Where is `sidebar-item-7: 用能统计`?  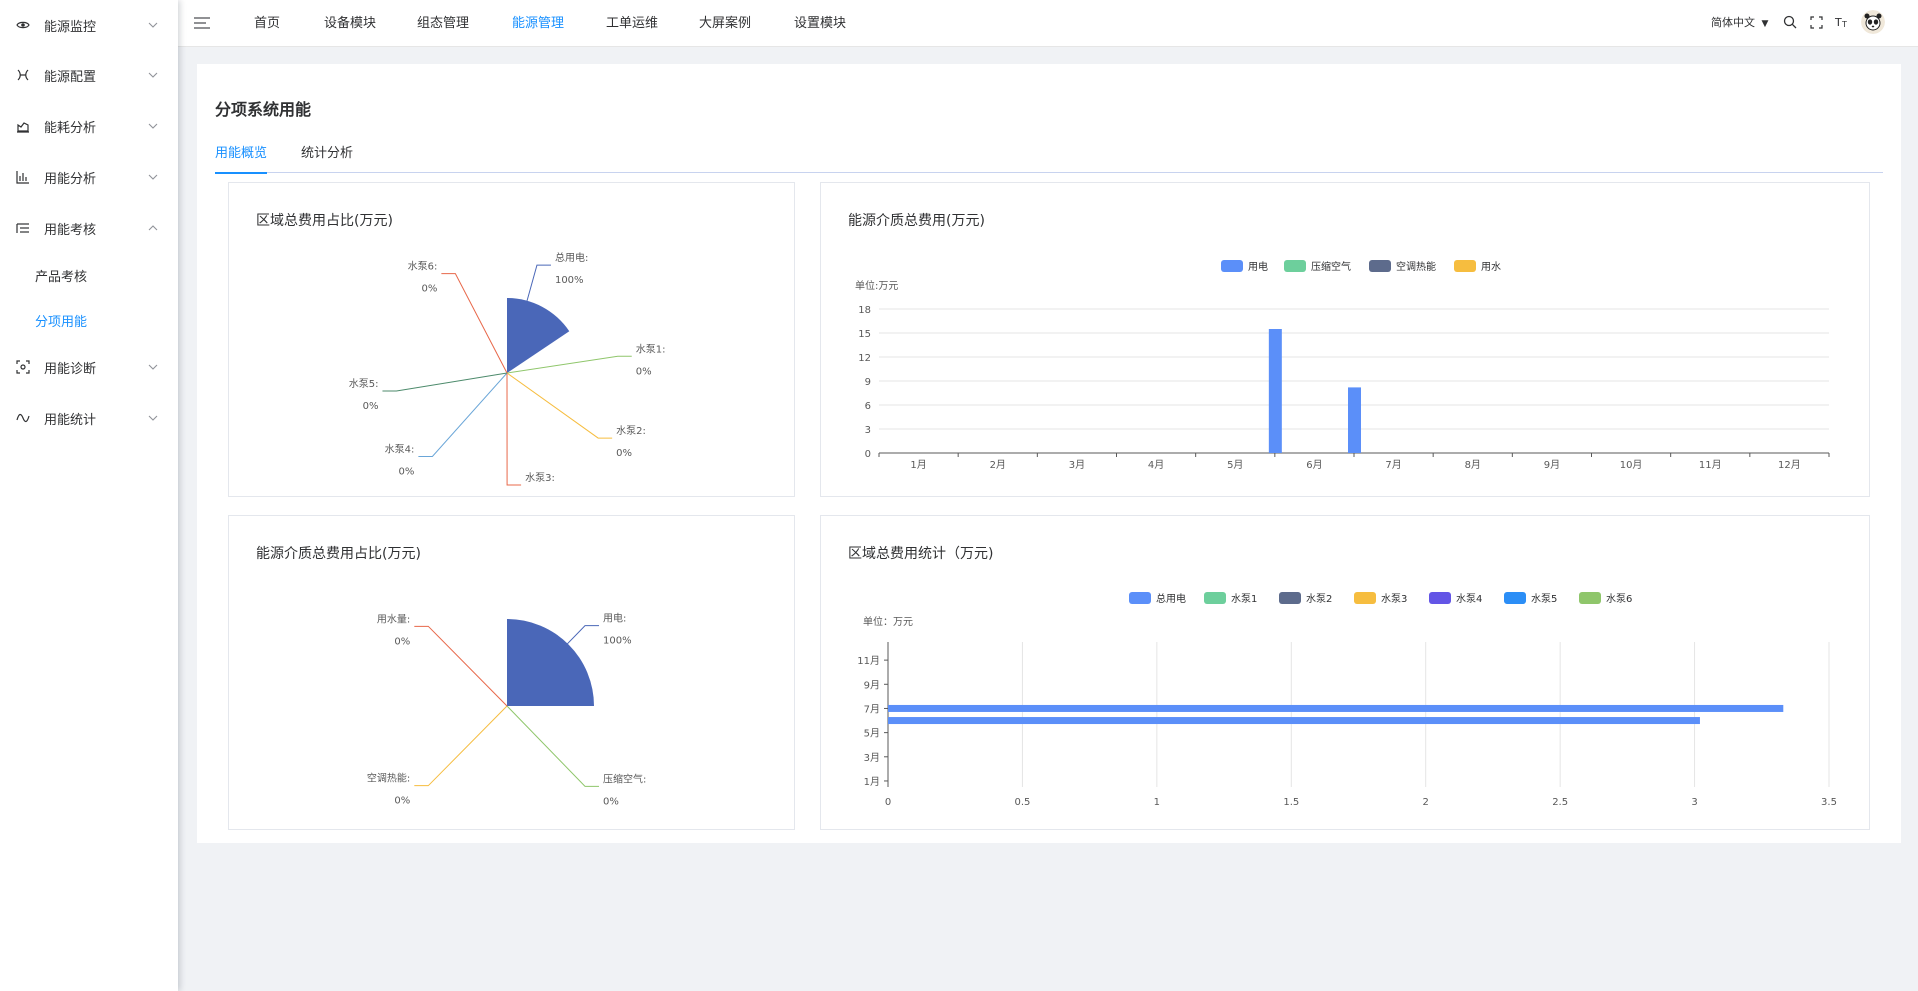 sidebar-item-7: 用能统计 is located at coordinates (89, 418).